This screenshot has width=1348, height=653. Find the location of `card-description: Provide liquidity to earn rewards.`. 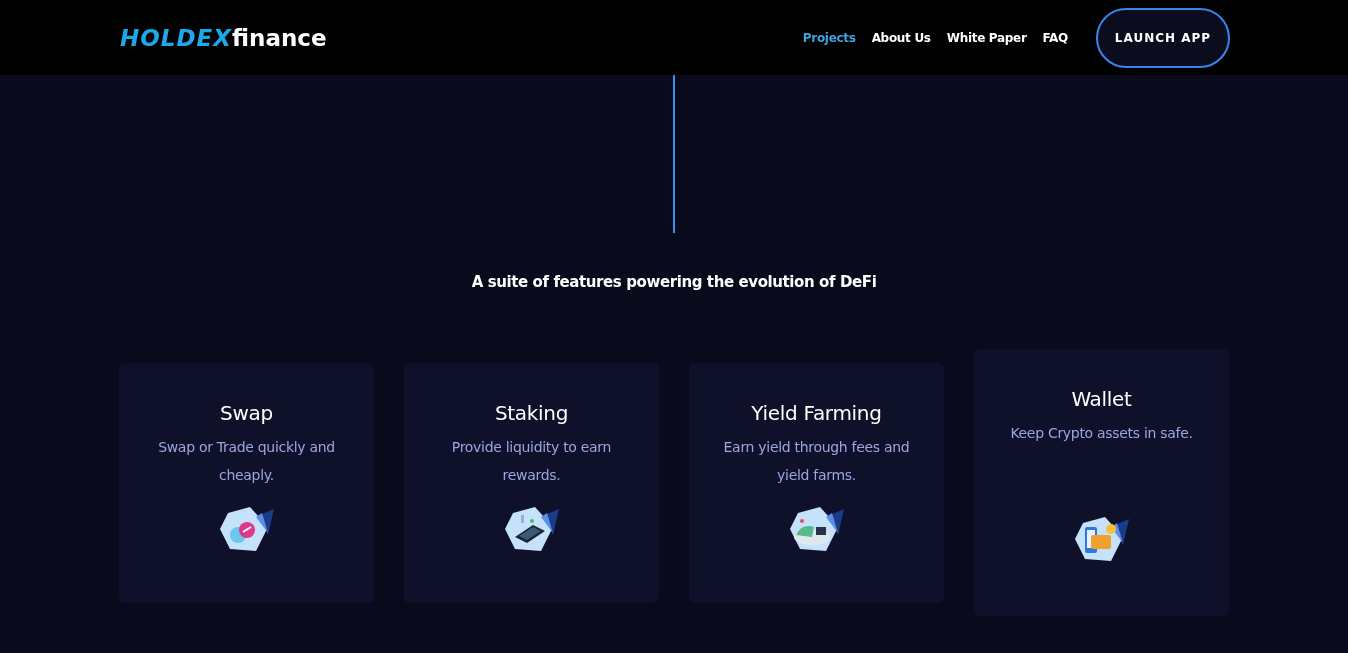

card-description: Provide liquidity to earn rewards. is located at coordinates (531, 461).